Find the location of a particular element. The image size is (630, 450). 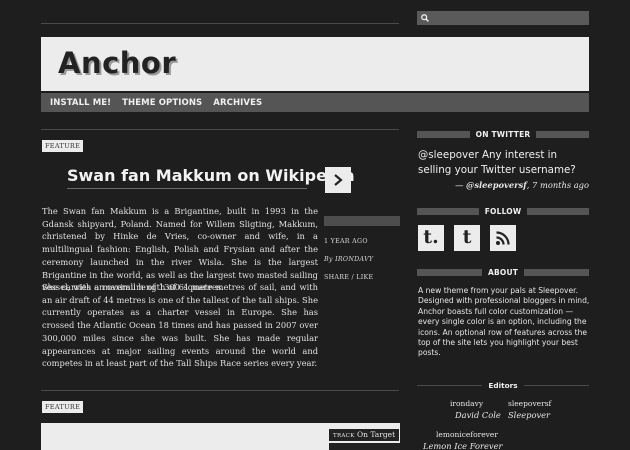

editors-heading: Editors is located at coordinates (503, 385).